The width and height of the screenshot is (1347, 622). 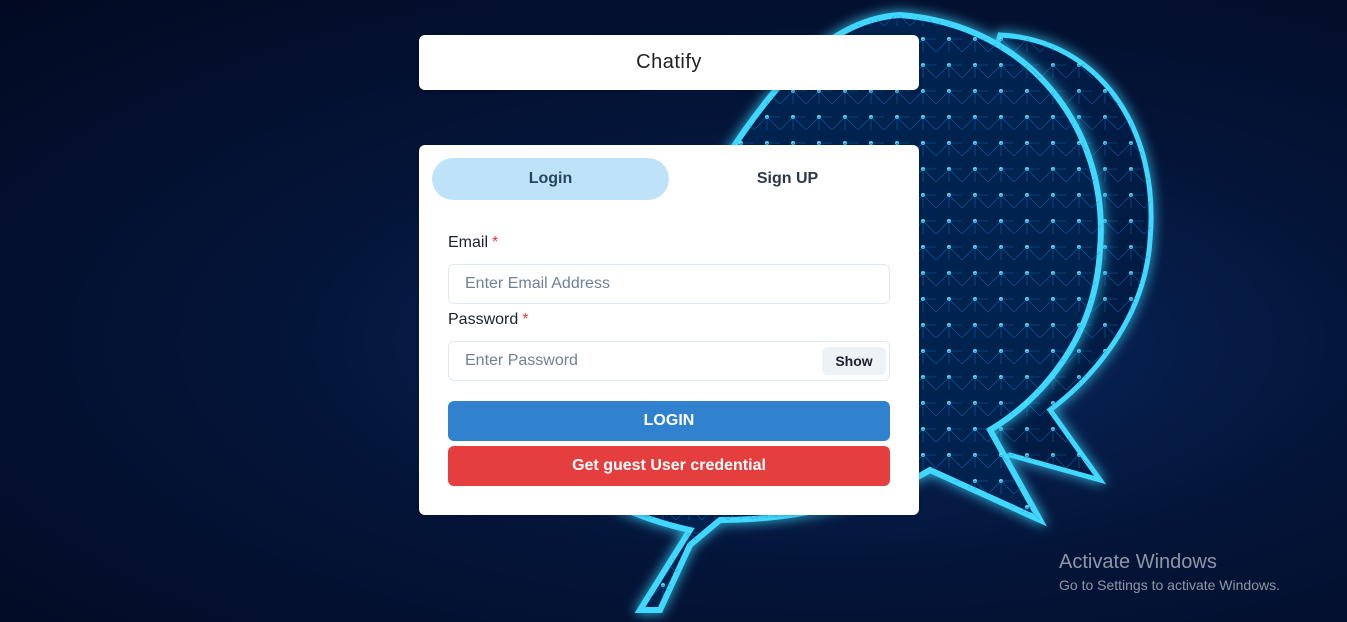 I want to click on show-password-button: Show, so click(x=854, y=361).